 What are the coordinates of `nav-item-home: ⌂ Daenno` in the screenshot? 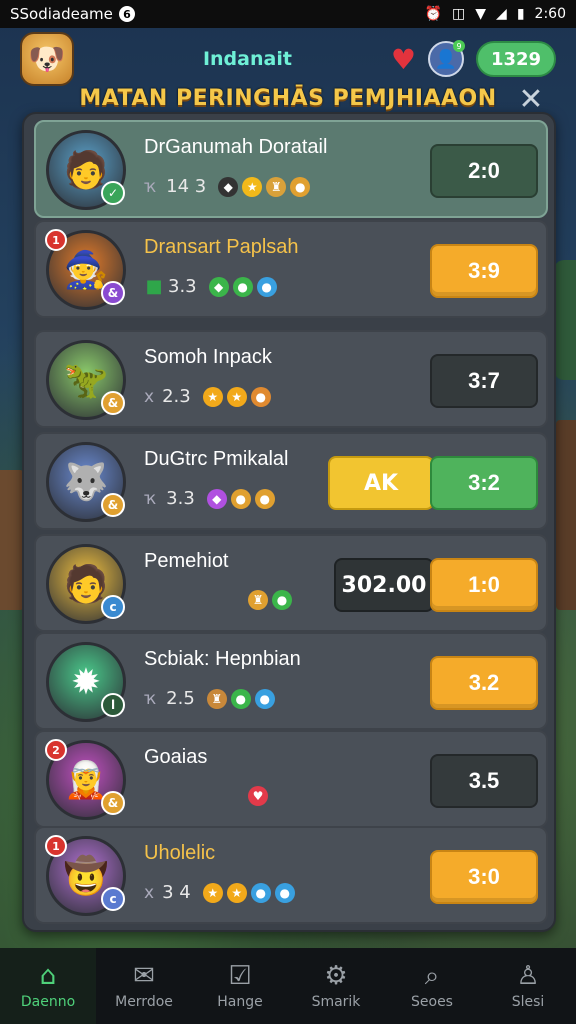 It's located at (48, 986).